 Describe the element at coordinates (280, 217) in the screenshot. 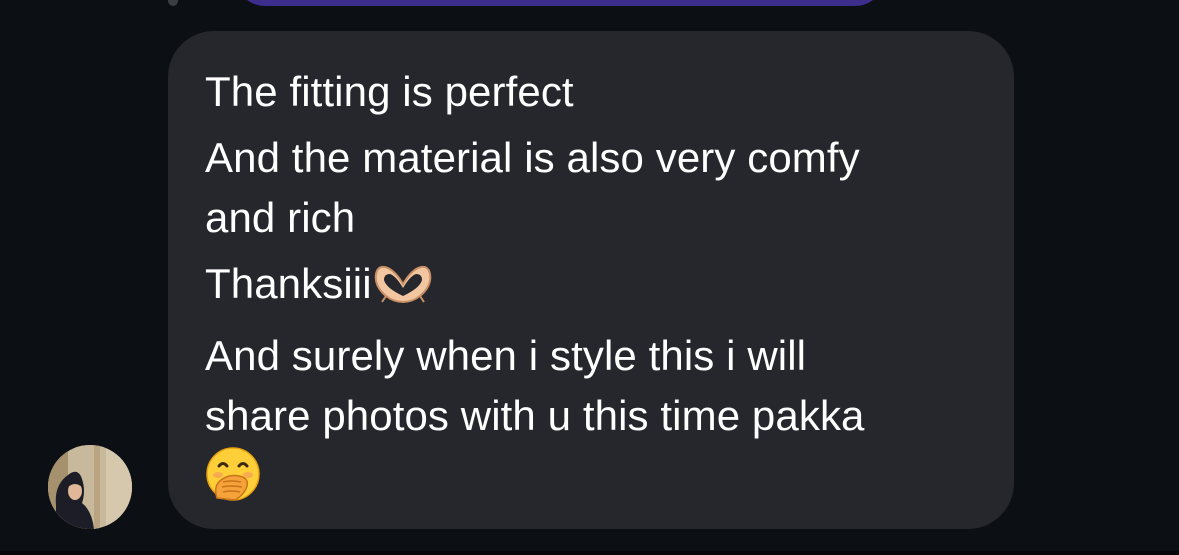

I see `message-line: and rich` at that location.